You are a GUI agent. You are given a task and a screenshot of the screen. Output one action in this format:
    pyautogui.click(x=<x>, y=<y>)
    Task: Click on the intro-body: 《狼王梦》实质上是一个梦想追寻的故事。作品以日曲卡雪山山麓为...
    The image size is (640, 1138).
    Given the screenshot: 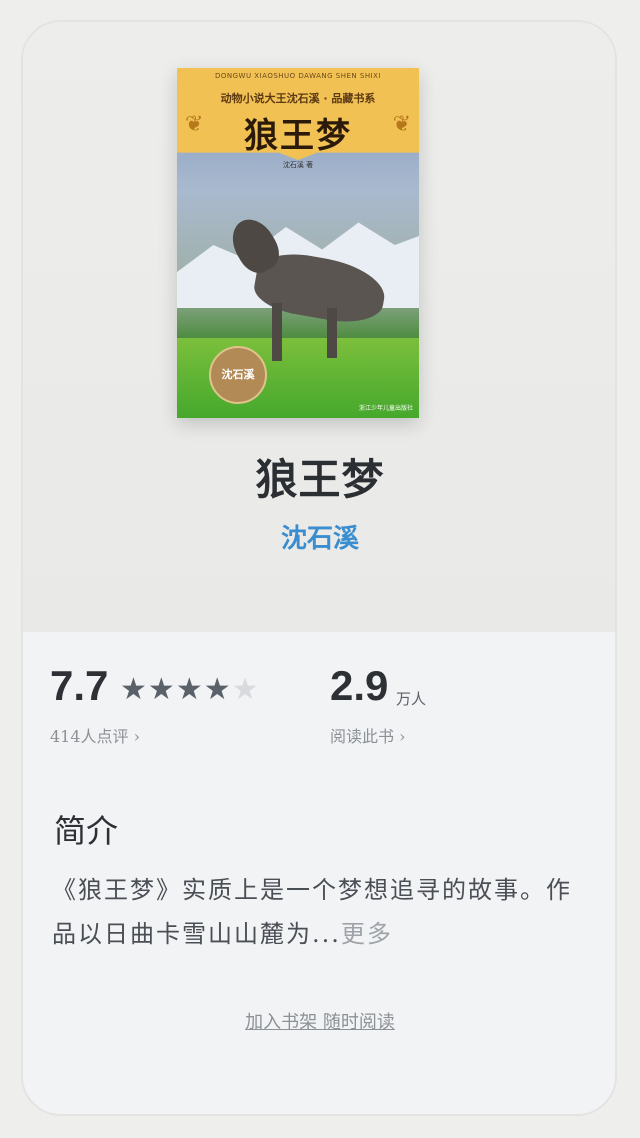 What is the action you would take?
    pyautogui.click(x=312, y=912)
    